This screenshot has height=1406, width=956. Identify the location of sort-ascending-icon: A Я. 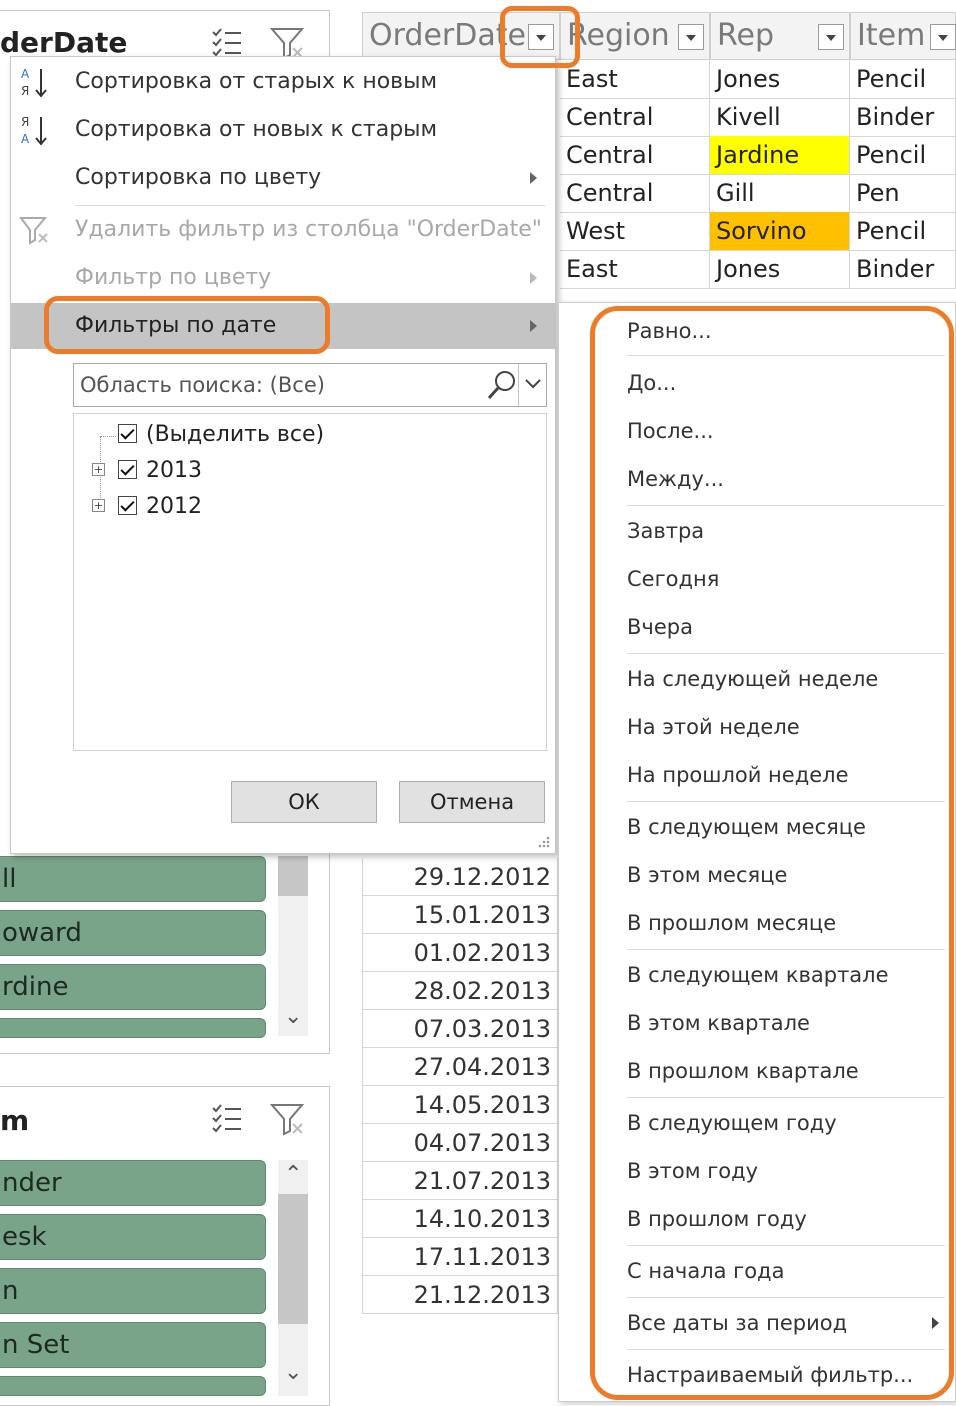
(34, 82).